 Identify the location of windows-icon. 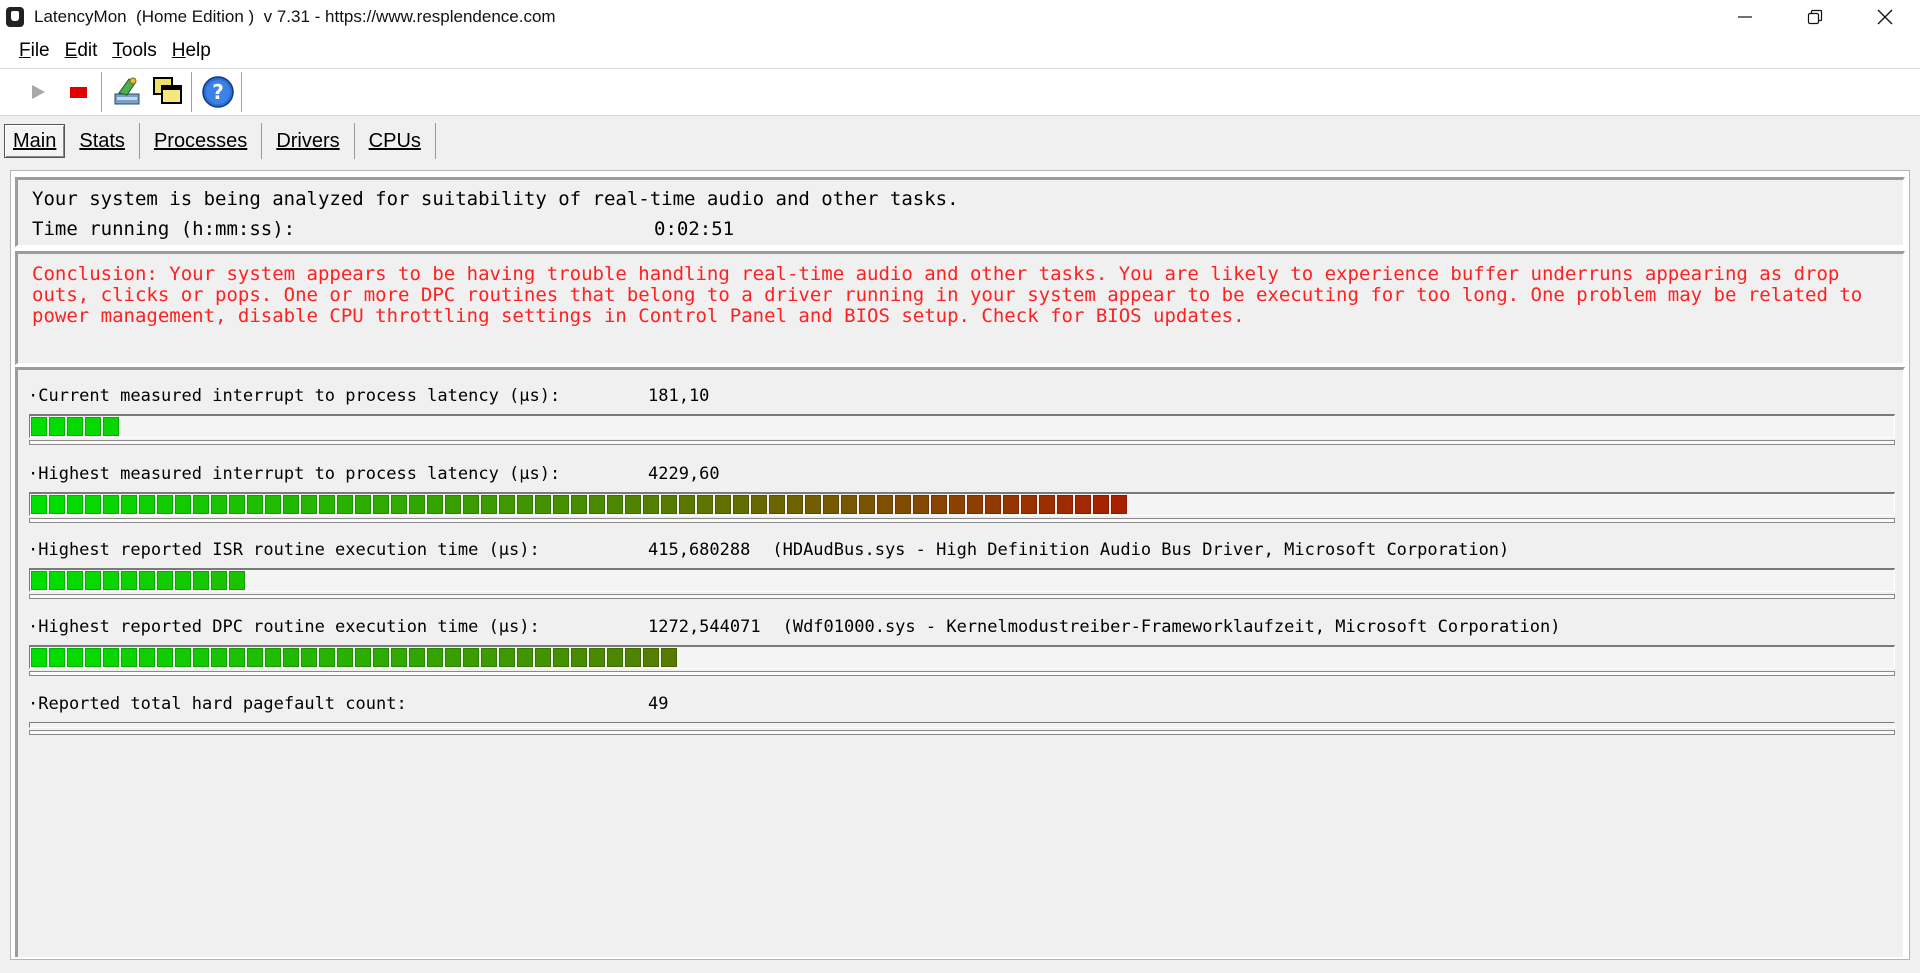
(167, 90).